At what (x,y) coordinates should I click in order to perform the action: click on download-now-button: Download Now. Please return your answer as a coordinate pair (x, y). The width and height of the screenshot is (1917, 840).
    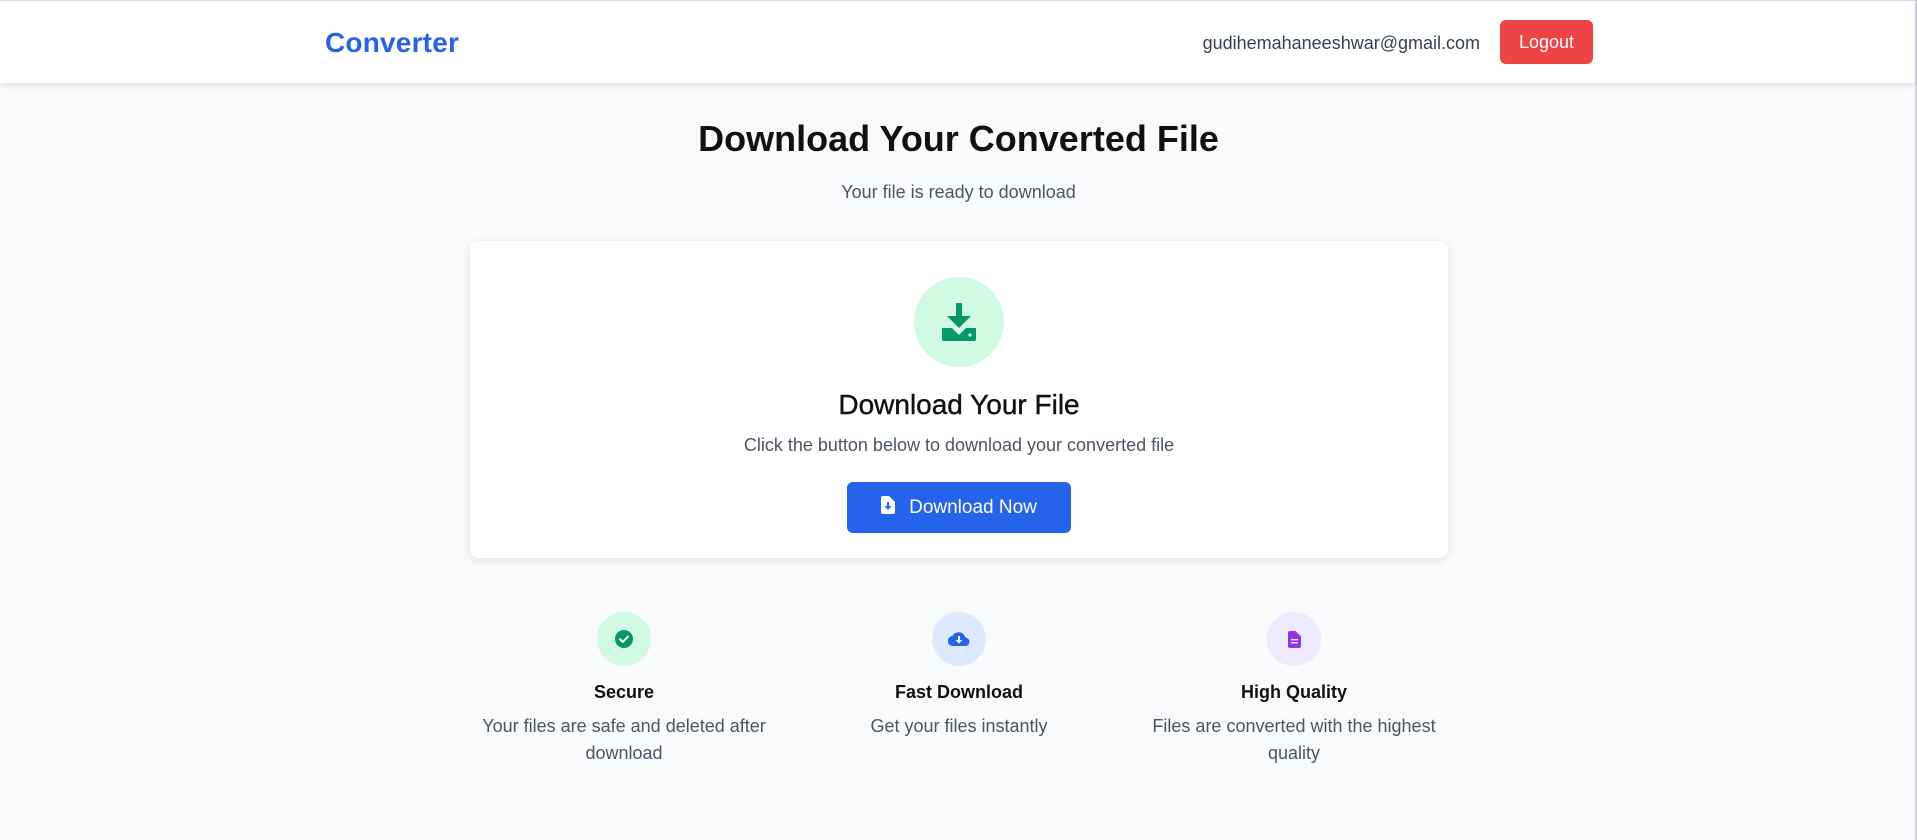
    Looking at the image, I should click on (959, 507).